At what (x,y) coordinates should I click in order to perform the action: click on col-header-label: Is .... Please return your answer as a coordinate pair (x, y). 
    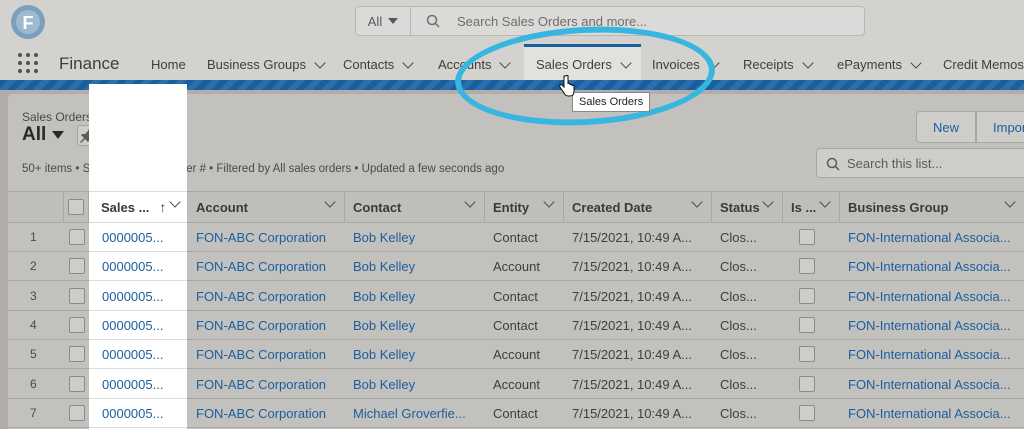
    Looking at the image, I should click on (804, 207).